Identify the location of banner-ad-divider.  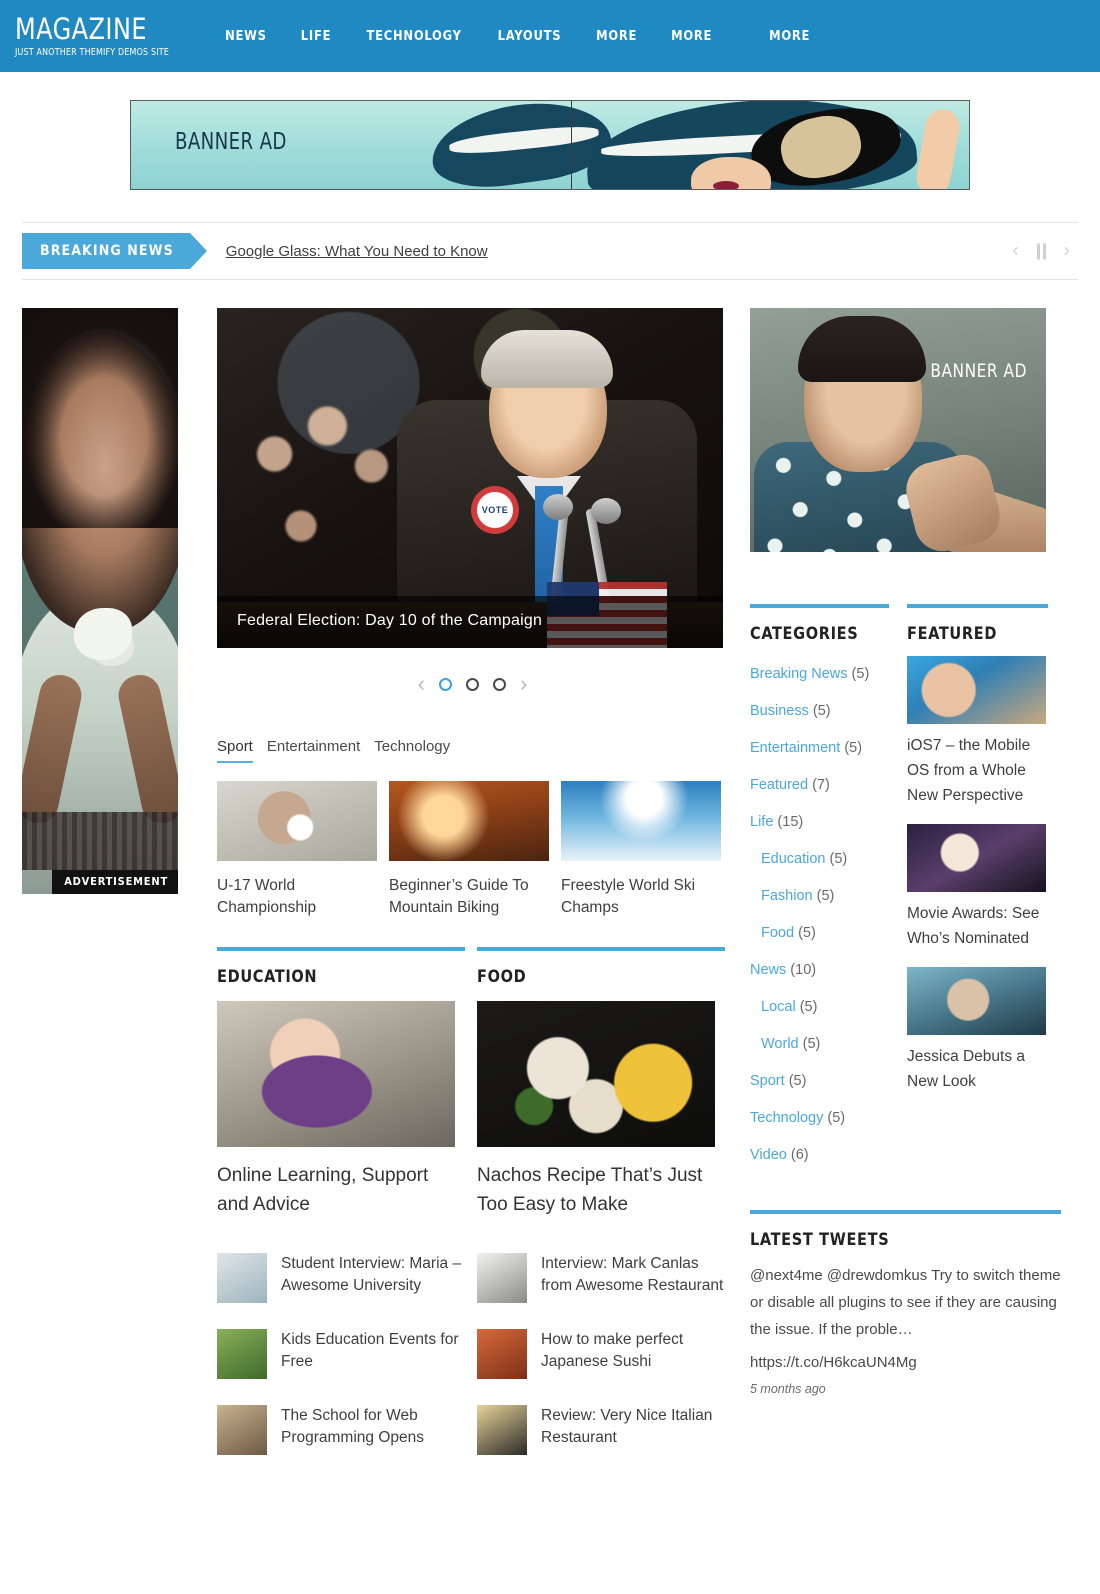
(571, 145).